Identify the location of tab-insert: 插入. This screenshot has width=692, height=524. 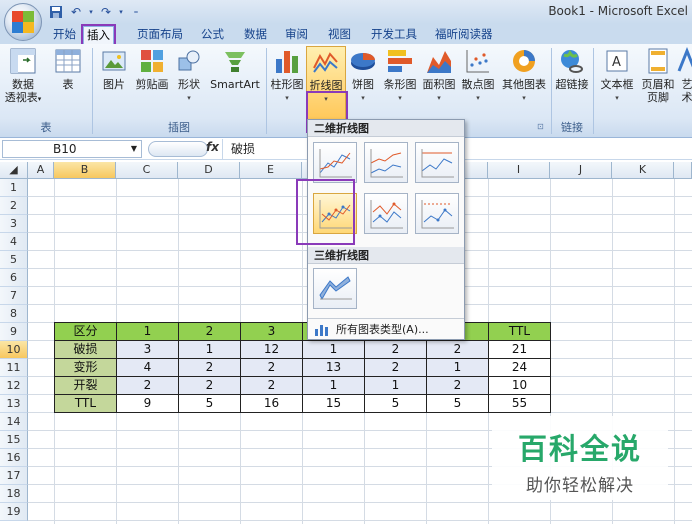
(98, 35).